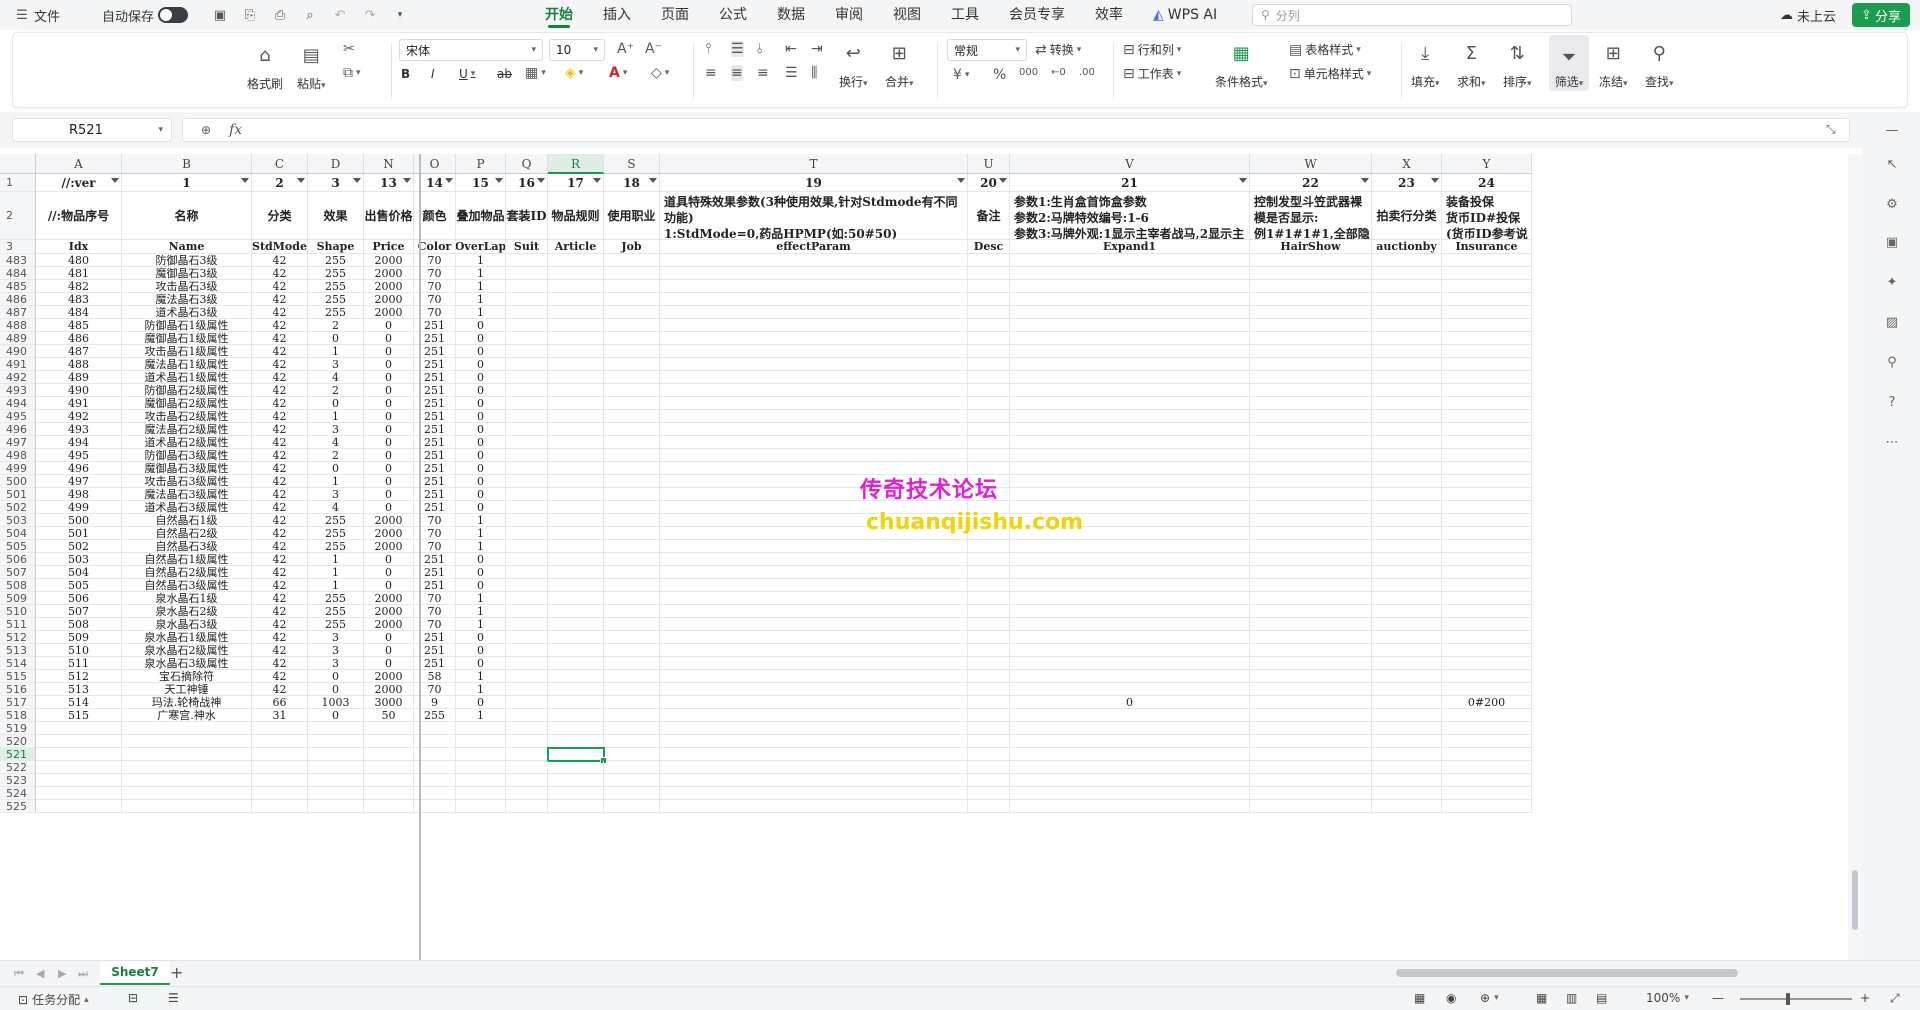  I want to click on row-header: 484, so click(18, 273).